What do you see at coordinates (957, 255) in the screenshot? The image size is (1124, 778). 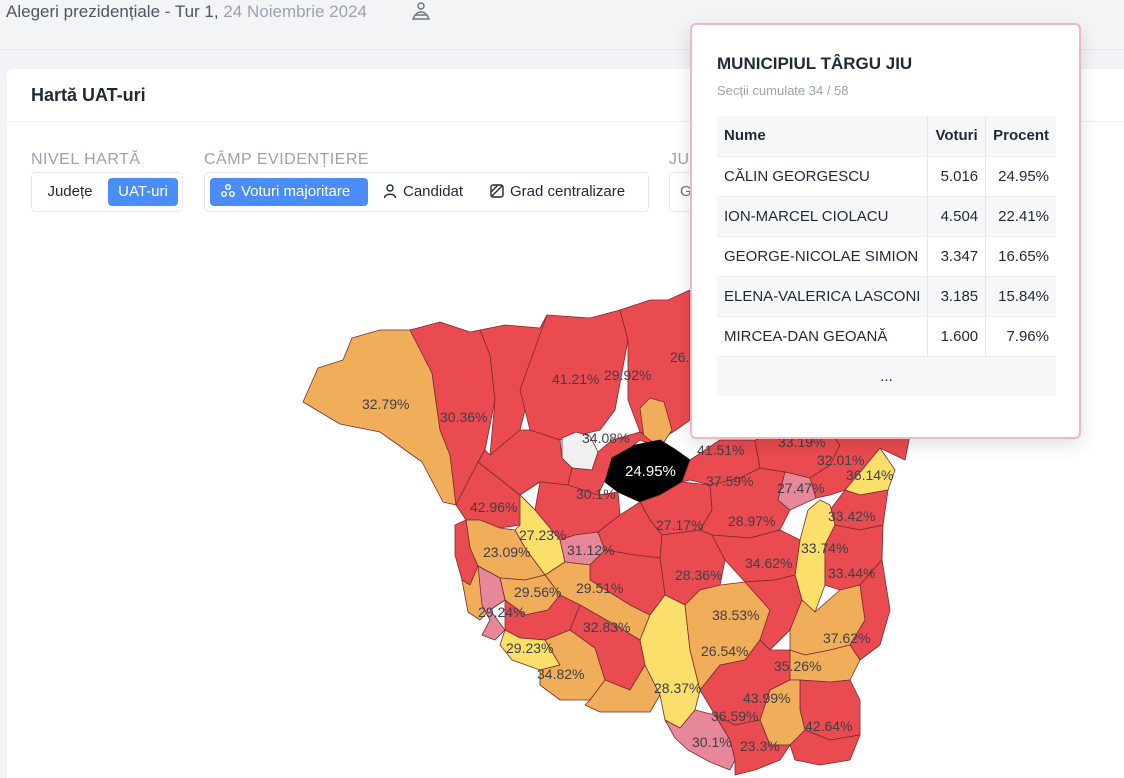 I see `candidate-votes: 3.347` at bounding box center [957, 255].